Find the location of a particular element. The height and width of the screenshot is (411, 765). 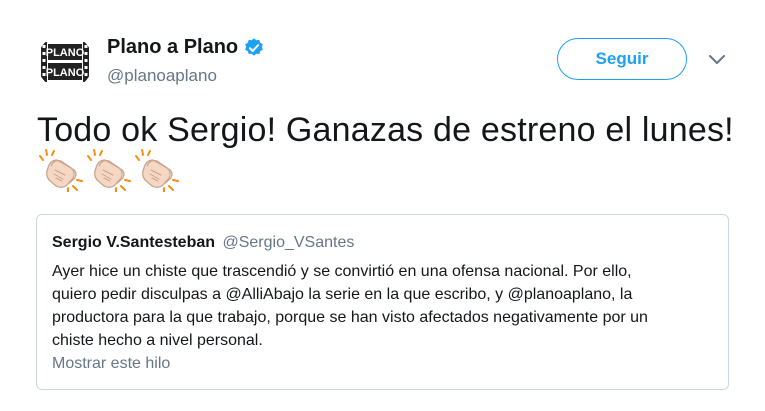

author-handle: @planoaplano is located at coordinates (162, 76).